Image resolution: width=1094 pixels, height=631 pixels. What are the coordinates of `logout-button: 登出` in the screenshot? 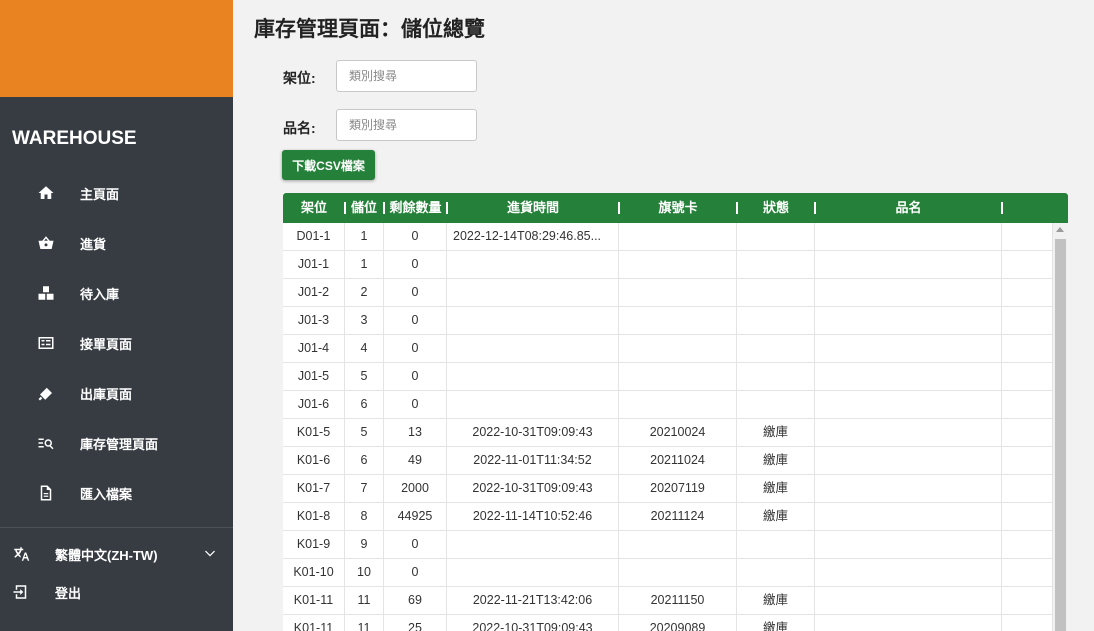 It's located at (116, 592).